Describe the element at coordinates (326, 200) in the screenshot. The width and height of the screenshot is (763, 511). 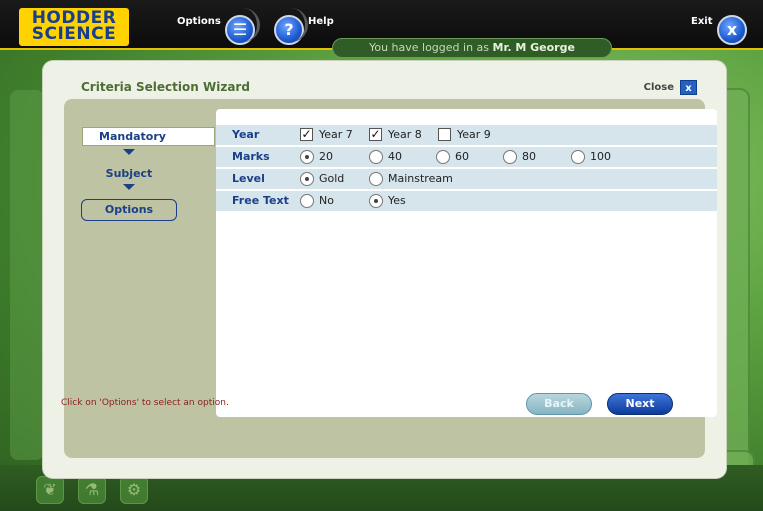
I see `free-text-no-label: No` at that location.